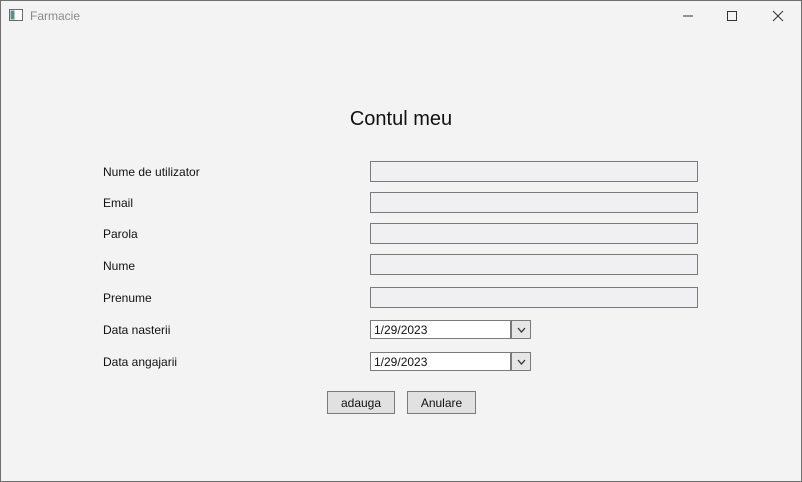 The image size is (802, 482). Describe the element at coordinates (120, 234) in the screenshot. I see `password-label: Parola` at that location.